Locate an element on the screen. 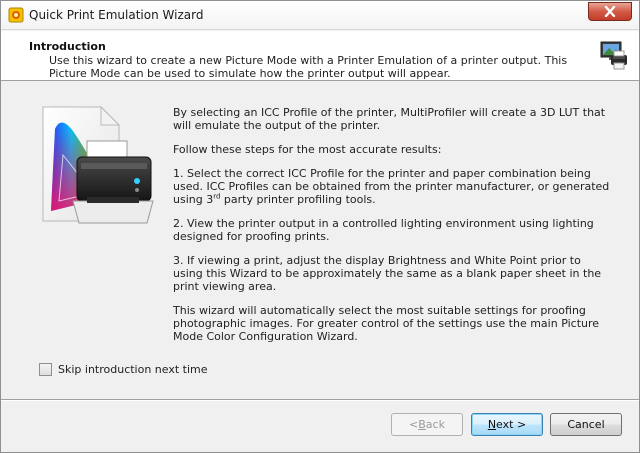 The width and height of the screenshot is (640, 453). close-button is located at coordinates (610, 11).